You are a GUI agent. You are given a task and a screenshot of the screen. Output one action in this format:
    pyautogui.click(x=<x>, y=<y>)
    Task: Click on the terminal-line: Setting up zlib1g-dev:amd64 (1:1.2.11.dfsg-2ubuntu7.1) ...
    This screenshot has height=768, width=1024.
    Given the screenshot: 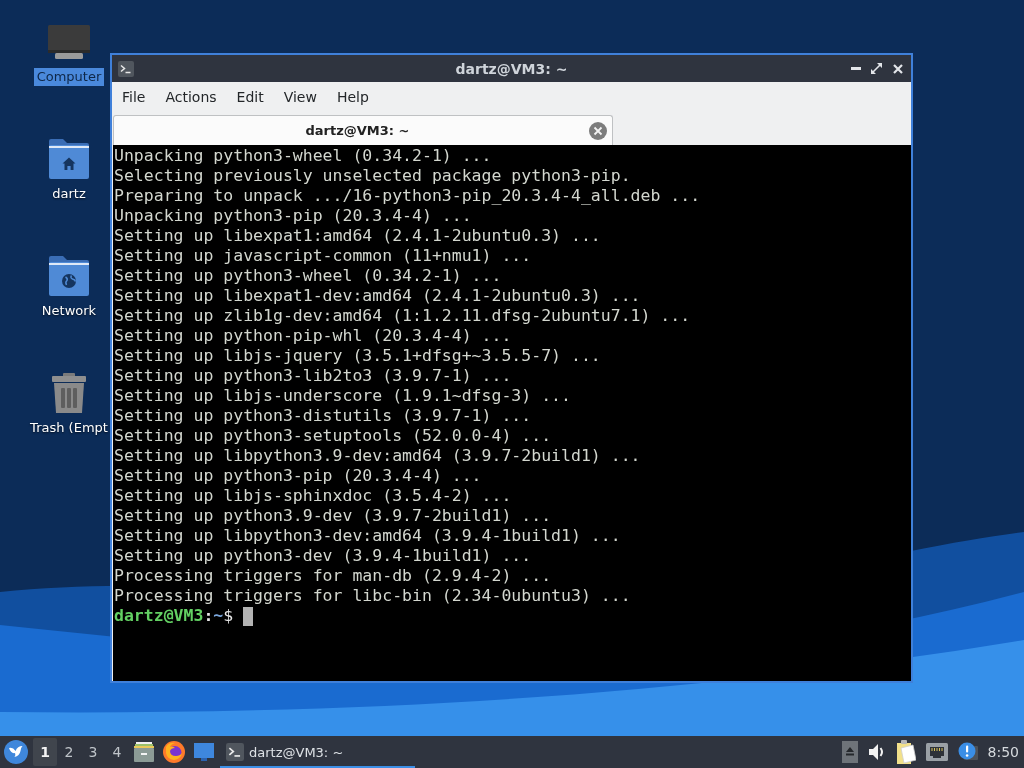 What is the action you would take?
    pyautogui.click(x=402, y=316)
    